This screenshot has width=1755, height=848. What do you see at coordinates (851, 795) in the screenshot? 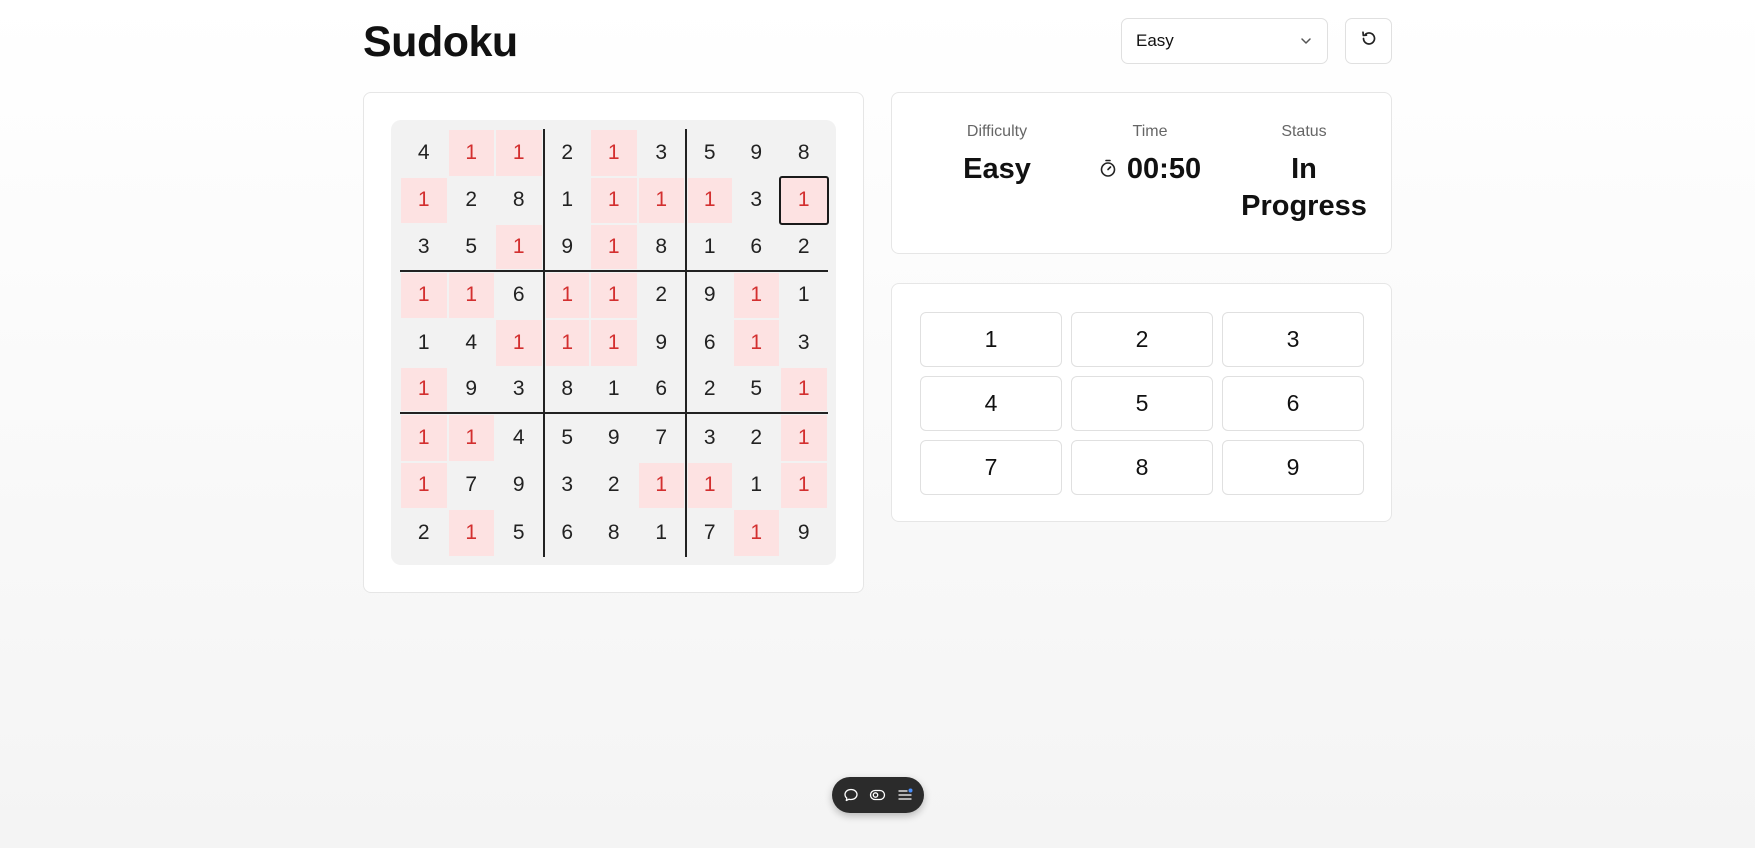
I see `chat-icon` at bounding box center [851, 795].